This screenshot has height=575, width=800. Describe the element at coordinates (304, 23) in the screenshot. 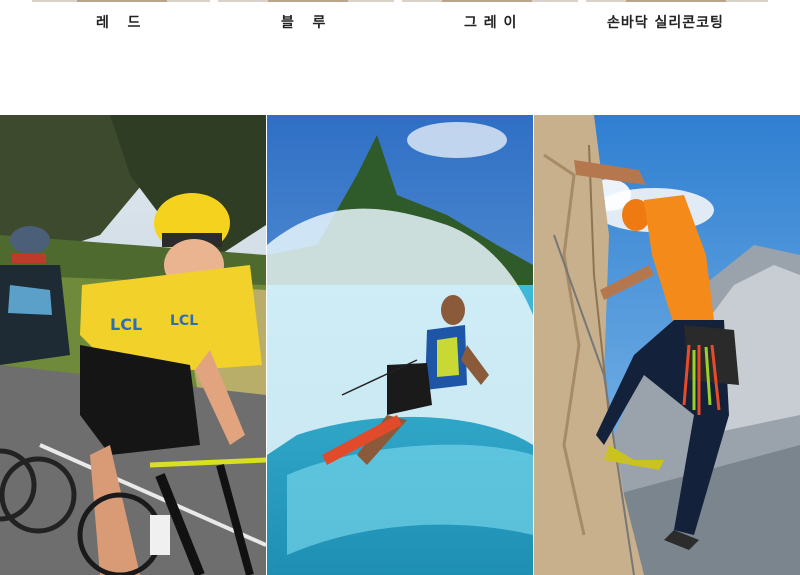

I see `color-label-blue: 블 루` at that location.